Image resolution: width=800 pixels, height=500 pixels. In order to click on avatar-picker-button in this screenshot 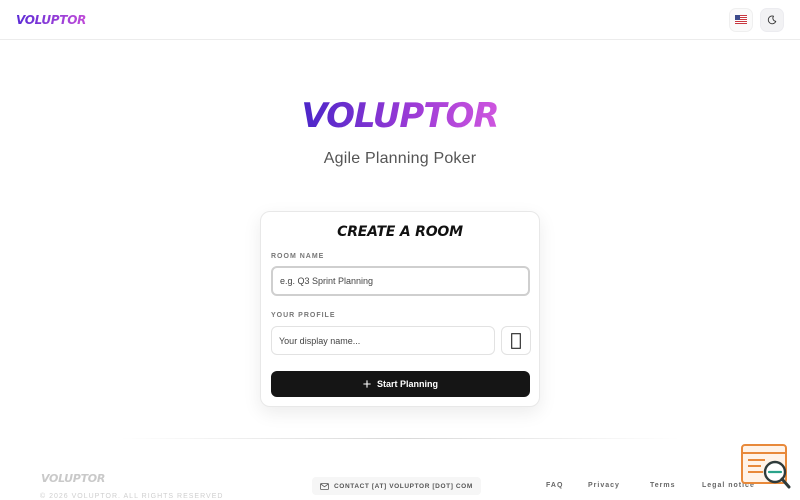, I will do `click(516, 340)`.